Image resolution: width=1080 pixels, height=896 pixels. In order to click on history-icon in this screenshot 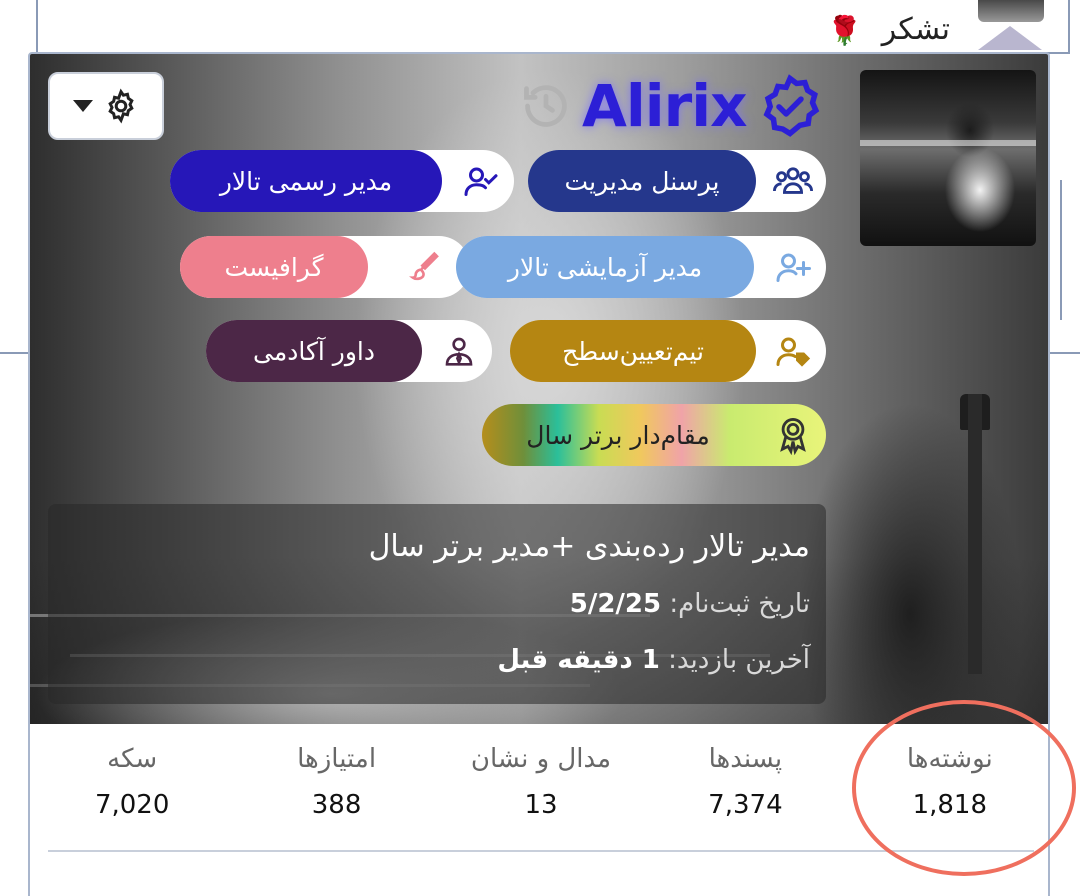, I will do `click(546, 106)`.